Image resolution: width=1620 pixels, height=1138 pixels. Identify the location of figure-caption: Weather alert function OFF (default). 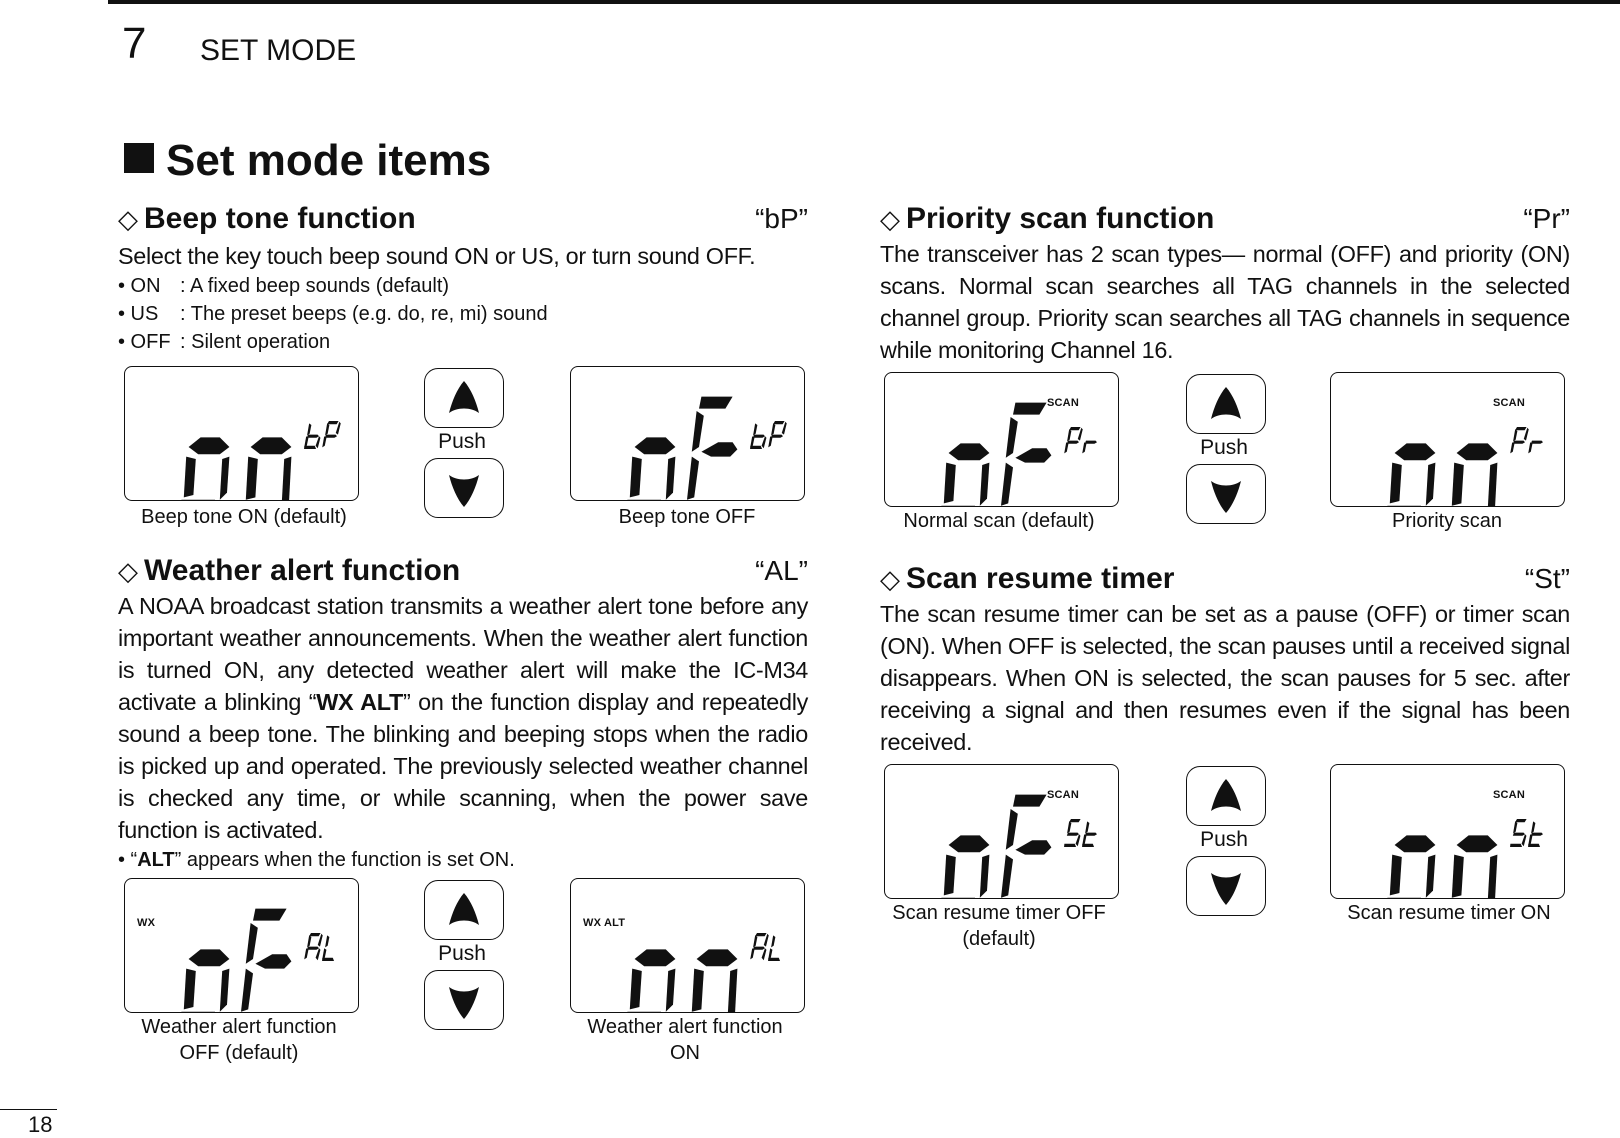
(239, 1040).